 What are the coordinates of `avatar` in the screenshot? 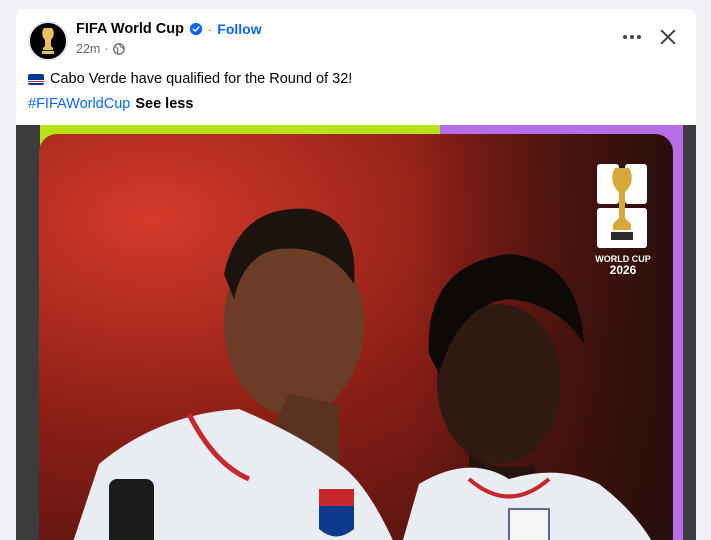 It's located at (48, 41).